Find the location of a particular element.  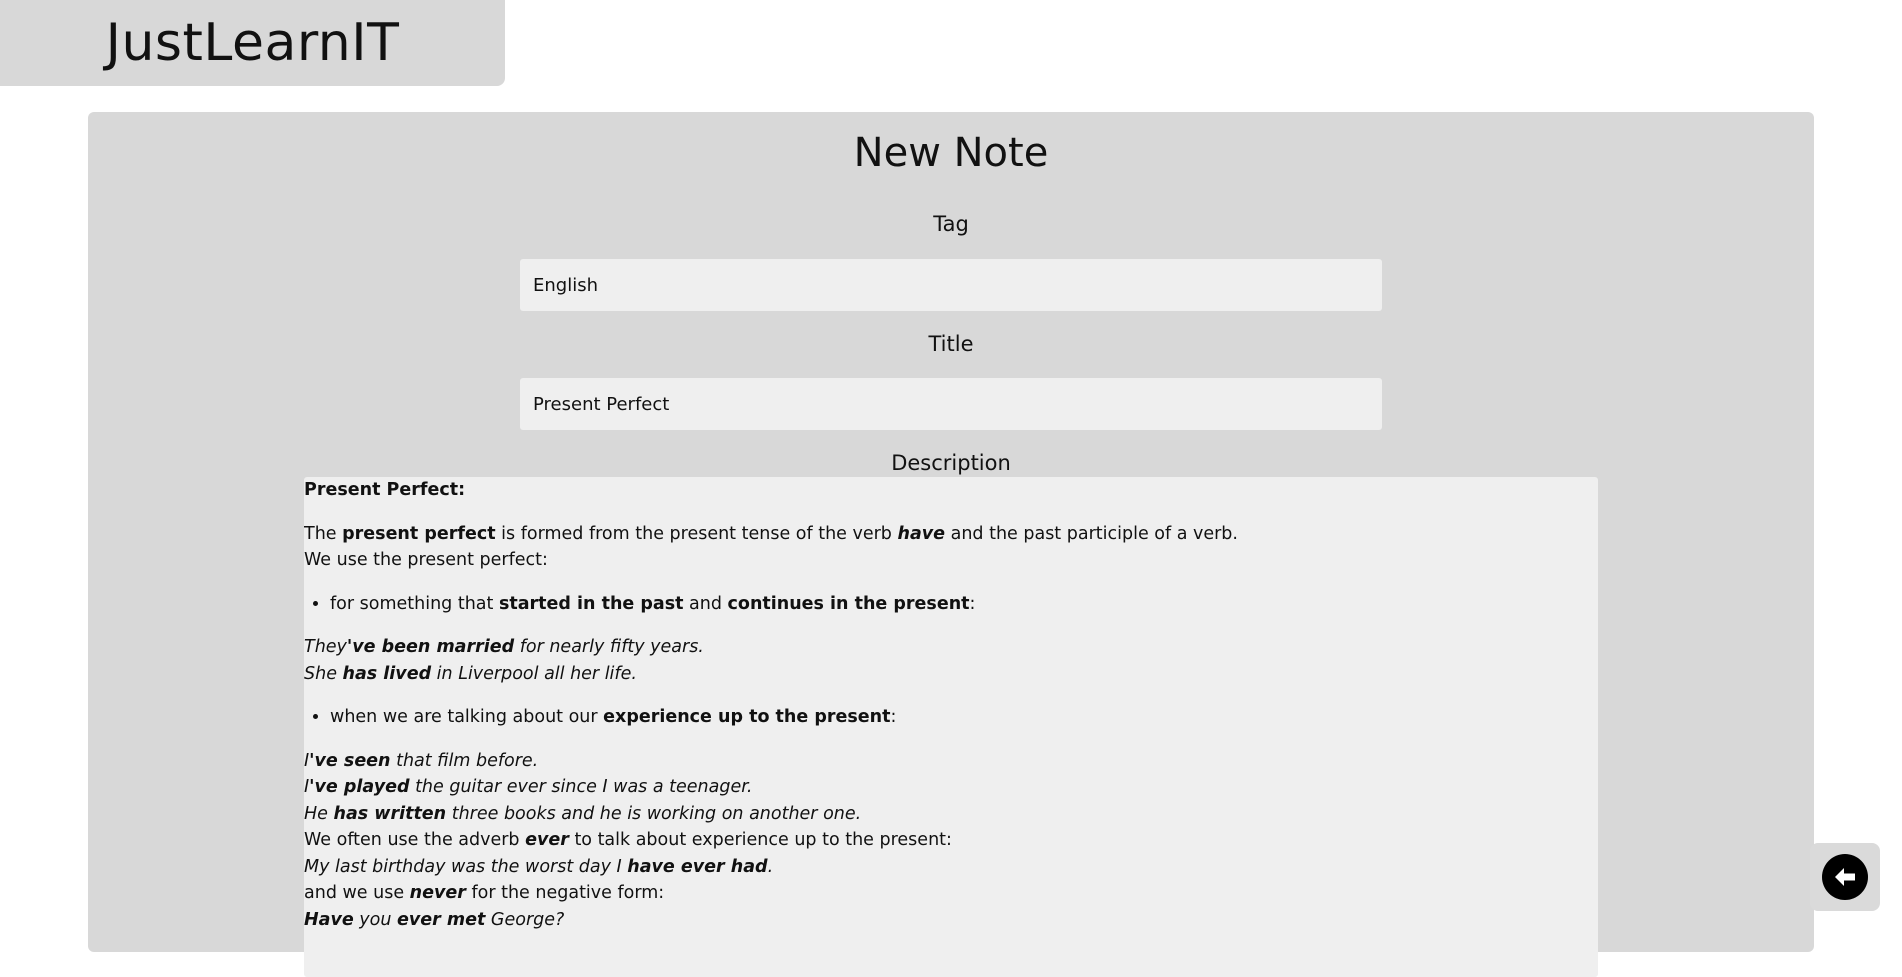

page-title: New Note is located at coordinates (951, 153).